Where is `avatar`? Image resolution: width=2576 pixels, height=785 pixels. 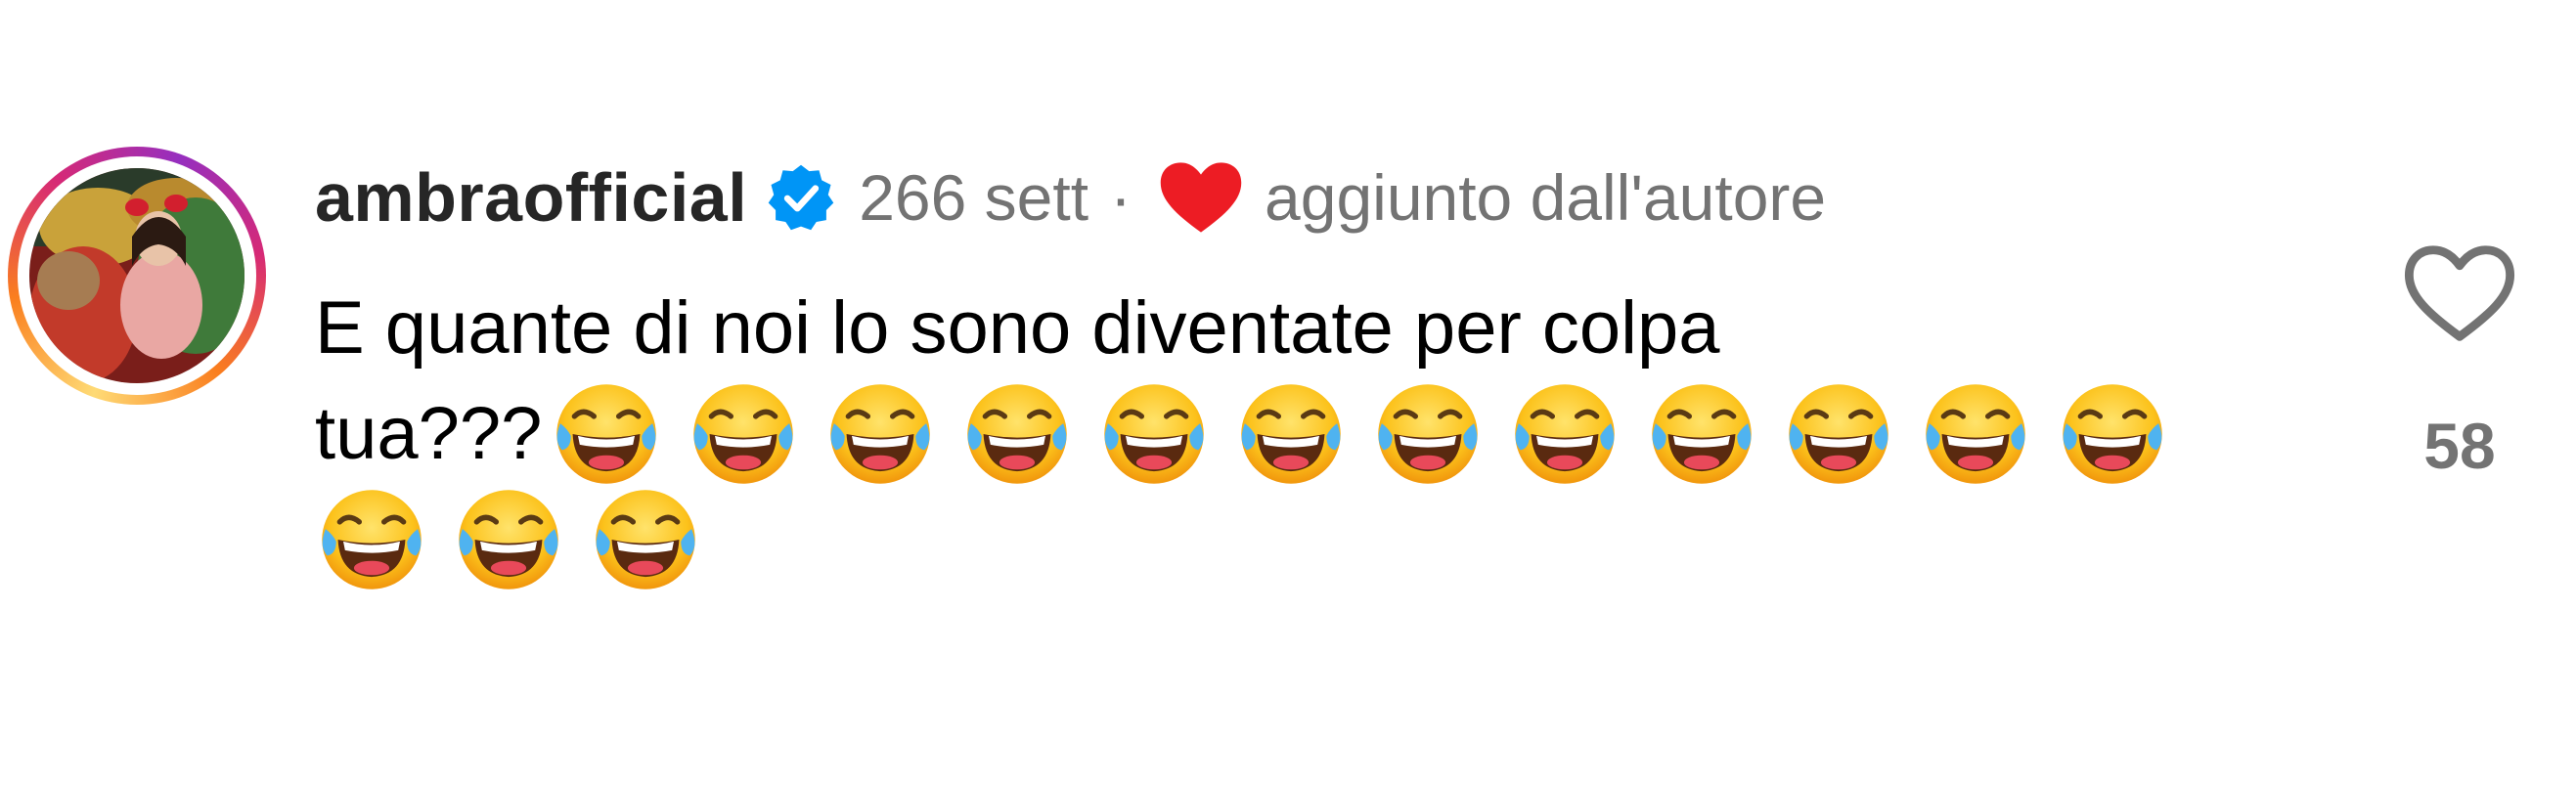 avatar is located at coordinates (136, 276).